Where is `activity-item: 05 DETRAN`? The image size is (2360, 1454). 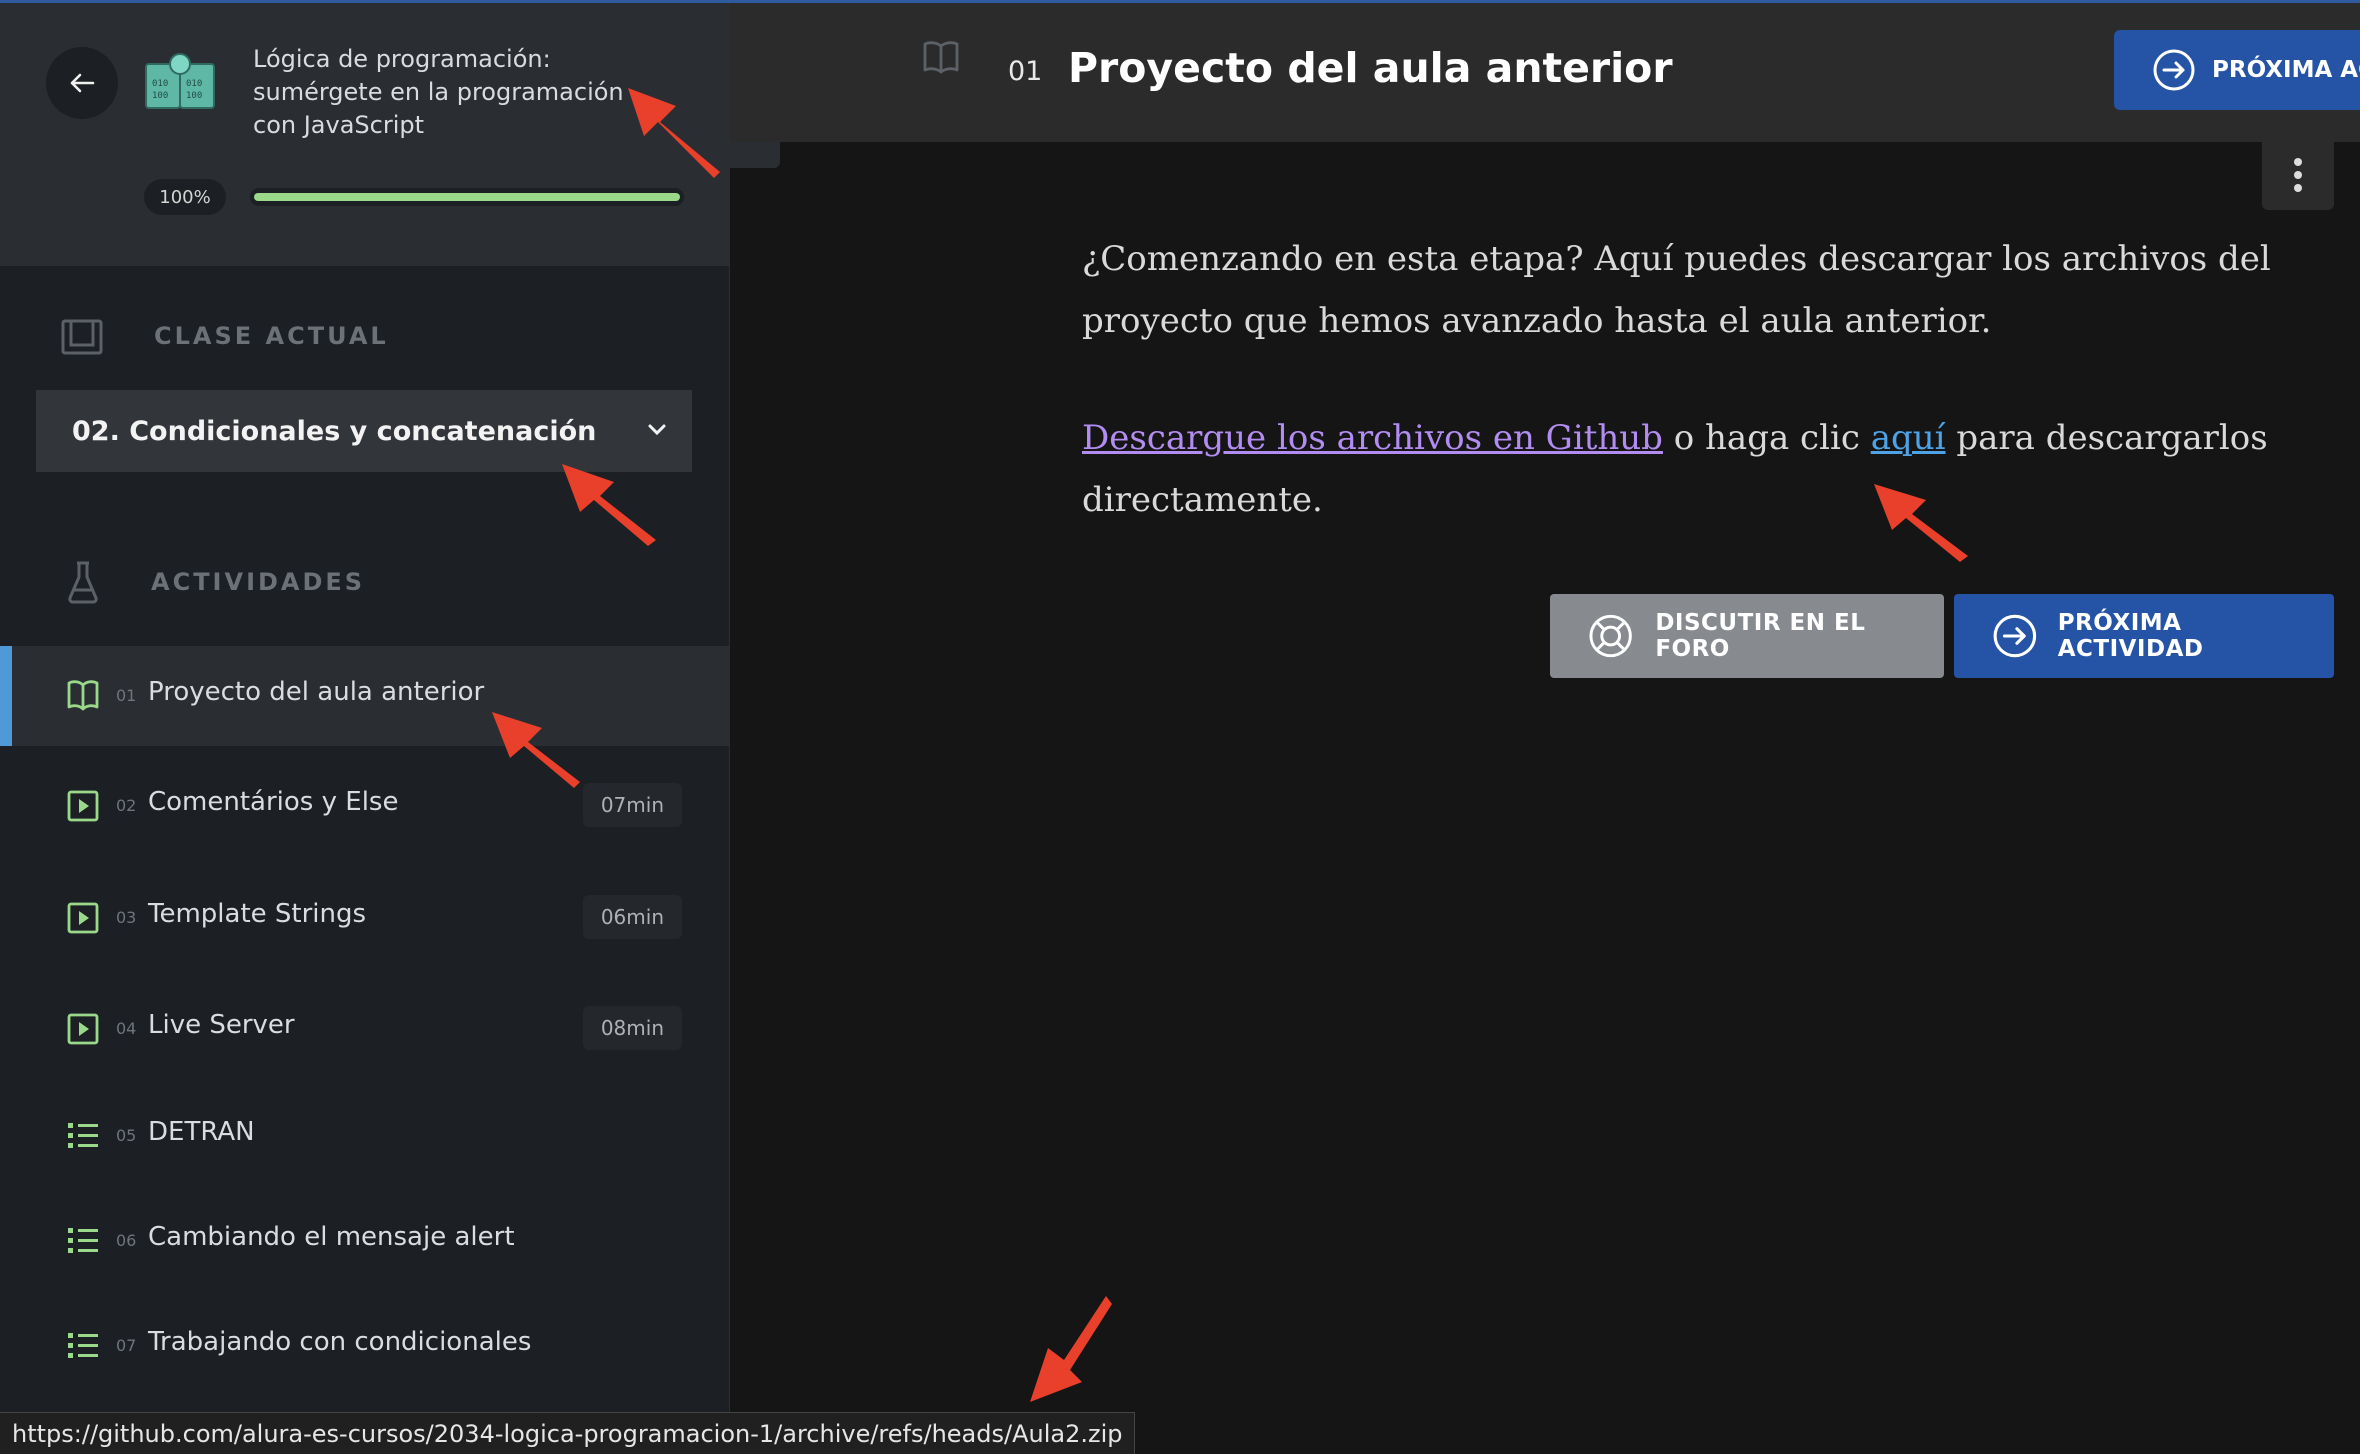
activity-item: 05 DETRAN is located at coordinates (365, 1136).